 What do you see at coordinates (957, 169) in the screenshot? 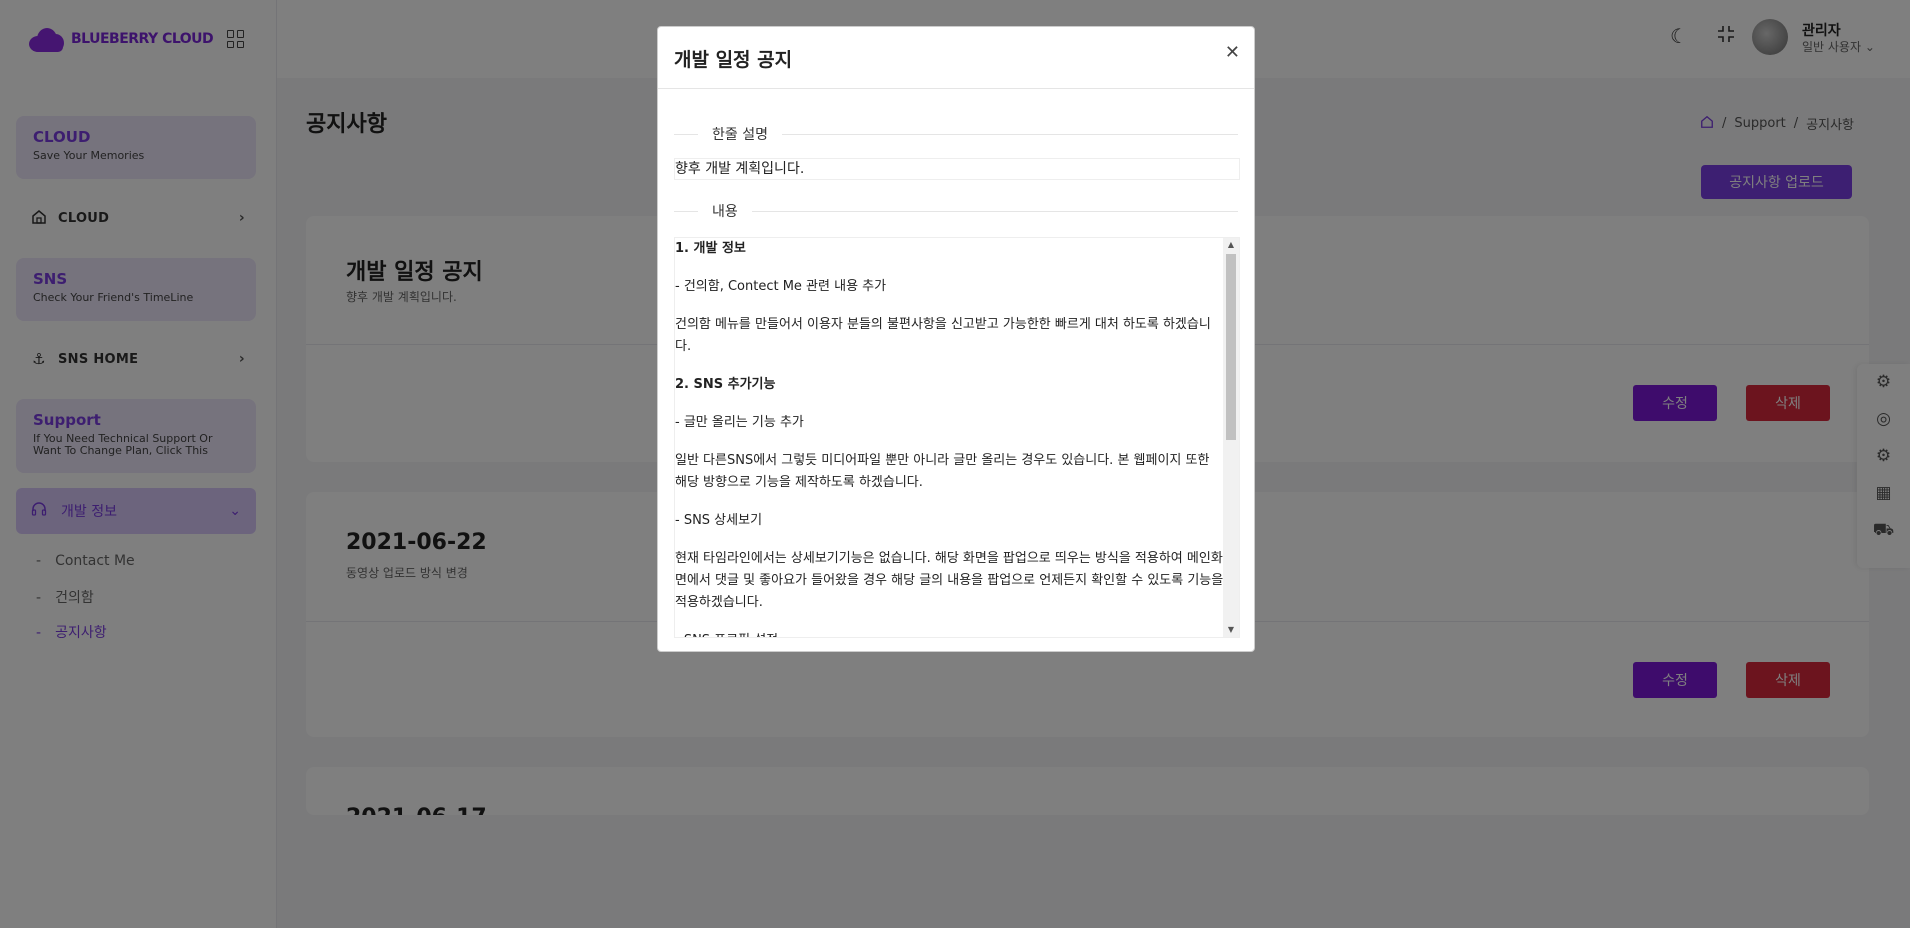
I see `summary-field: 향후 개발 계획입니다.` at bounding box center [957, 169].